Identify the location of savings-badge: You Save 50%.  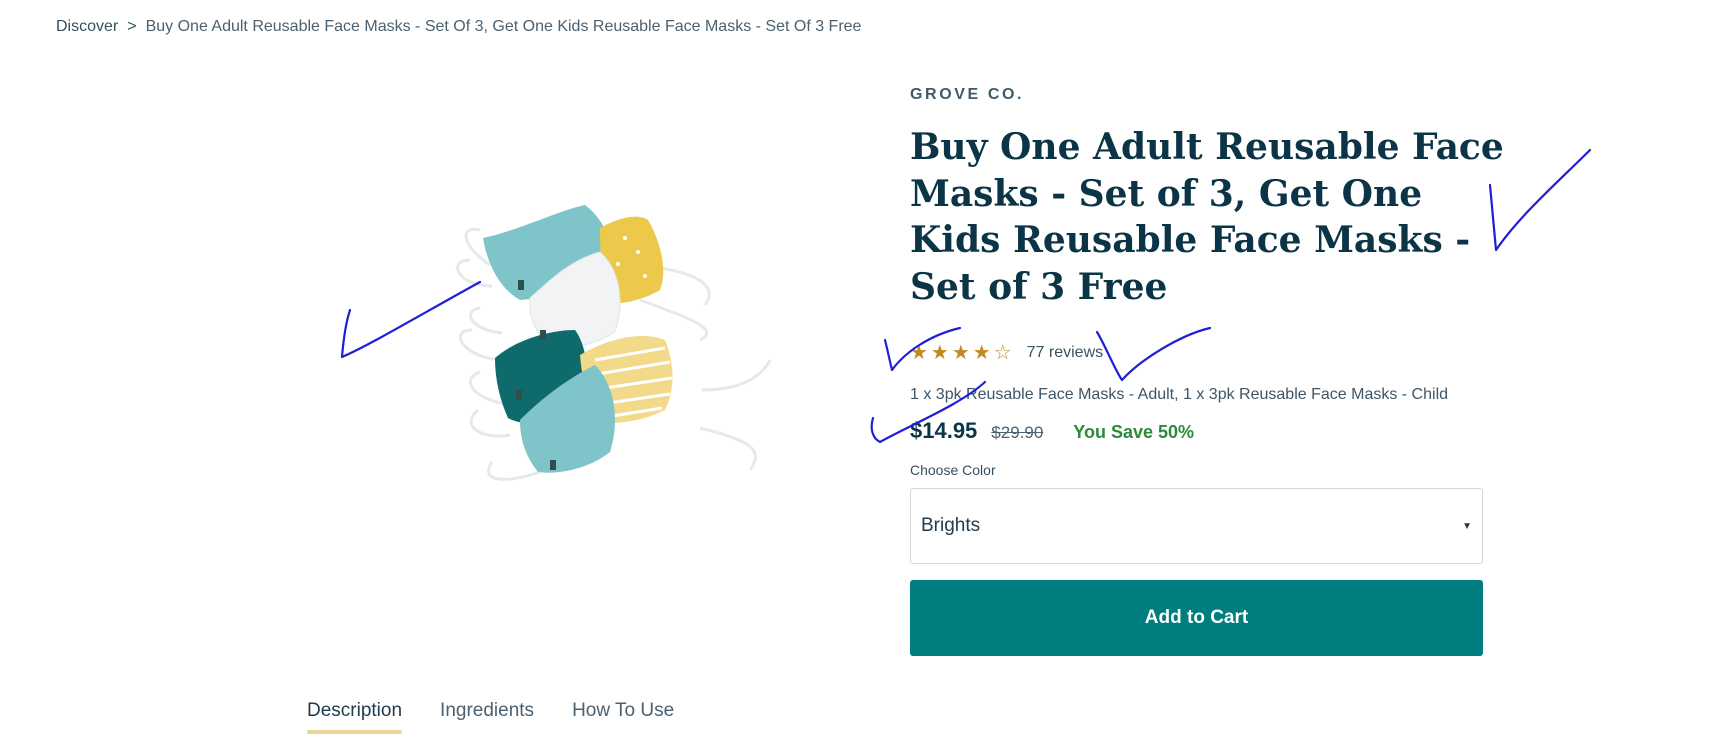
(1134, 432).